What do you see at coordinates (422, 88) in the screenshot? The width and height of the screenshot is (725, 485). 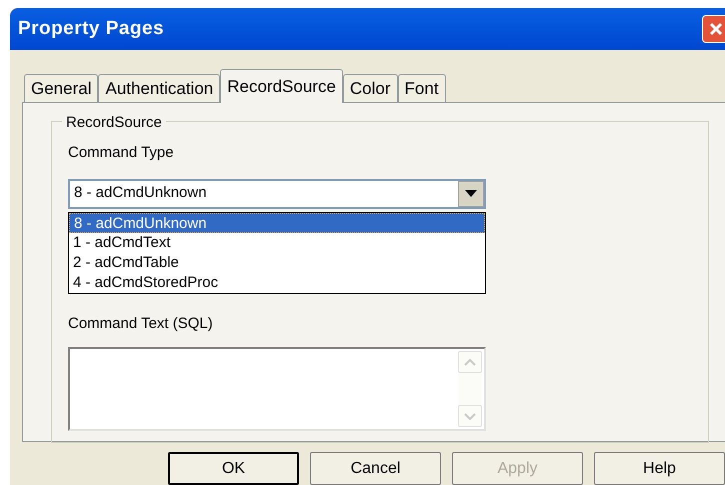 I see `tab: Font` at bounding box center [422, 88].